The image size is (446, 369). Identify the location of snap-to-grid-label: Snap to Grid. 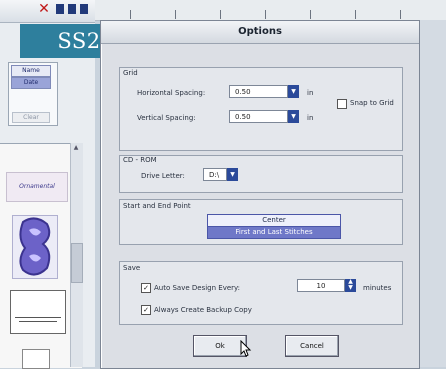
(372, 103).